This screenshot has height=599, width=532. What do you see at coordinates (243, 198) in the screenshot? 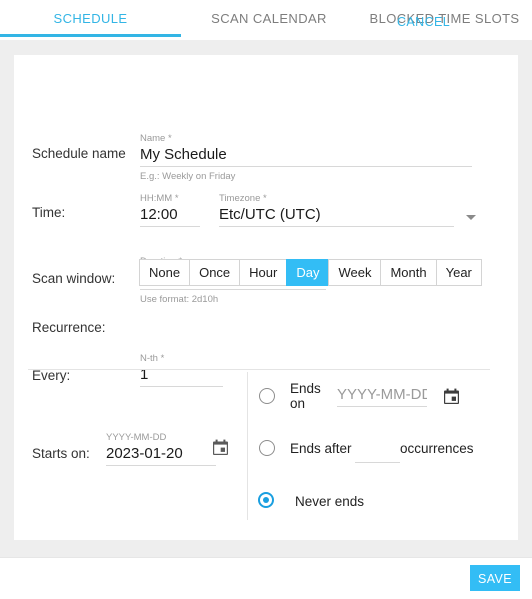
I see `timezone-field-label: Timezone *` at bounding box center [243, 198].